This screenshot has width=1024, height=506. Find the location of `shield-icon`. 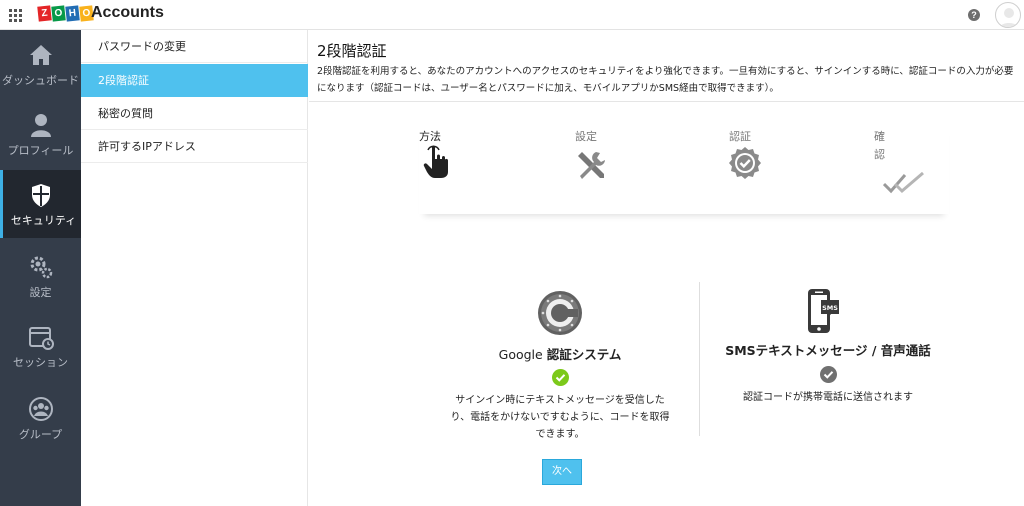

shield-icon is located at coordinates (41, 195).